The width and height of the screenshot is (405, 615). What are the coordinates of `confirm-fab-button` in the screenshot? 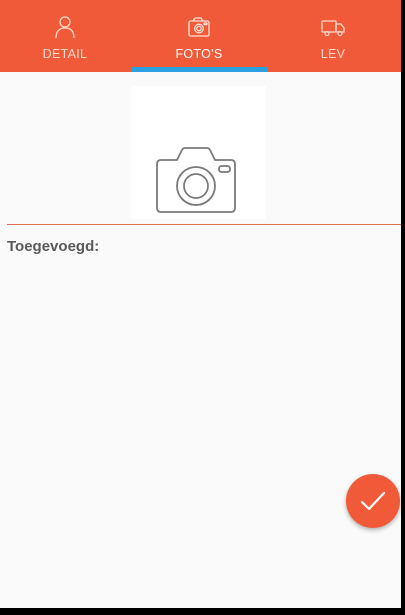 It's located at (373, 501).